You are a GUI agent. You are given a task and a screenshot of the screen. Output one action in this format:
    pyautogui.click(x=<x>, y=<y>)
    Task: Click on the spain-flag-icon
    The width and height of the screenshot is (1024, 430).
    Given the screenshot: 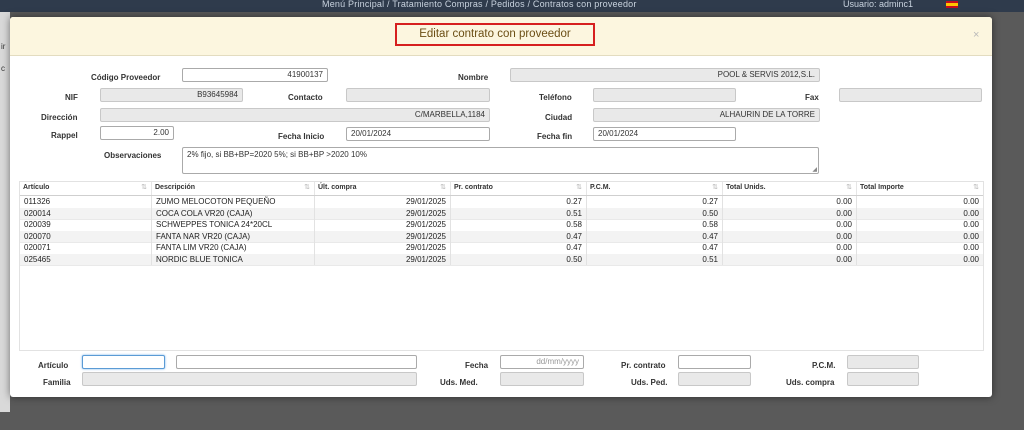 What is the action you would take?
    pyautogui.click(x=952, y=4)
    